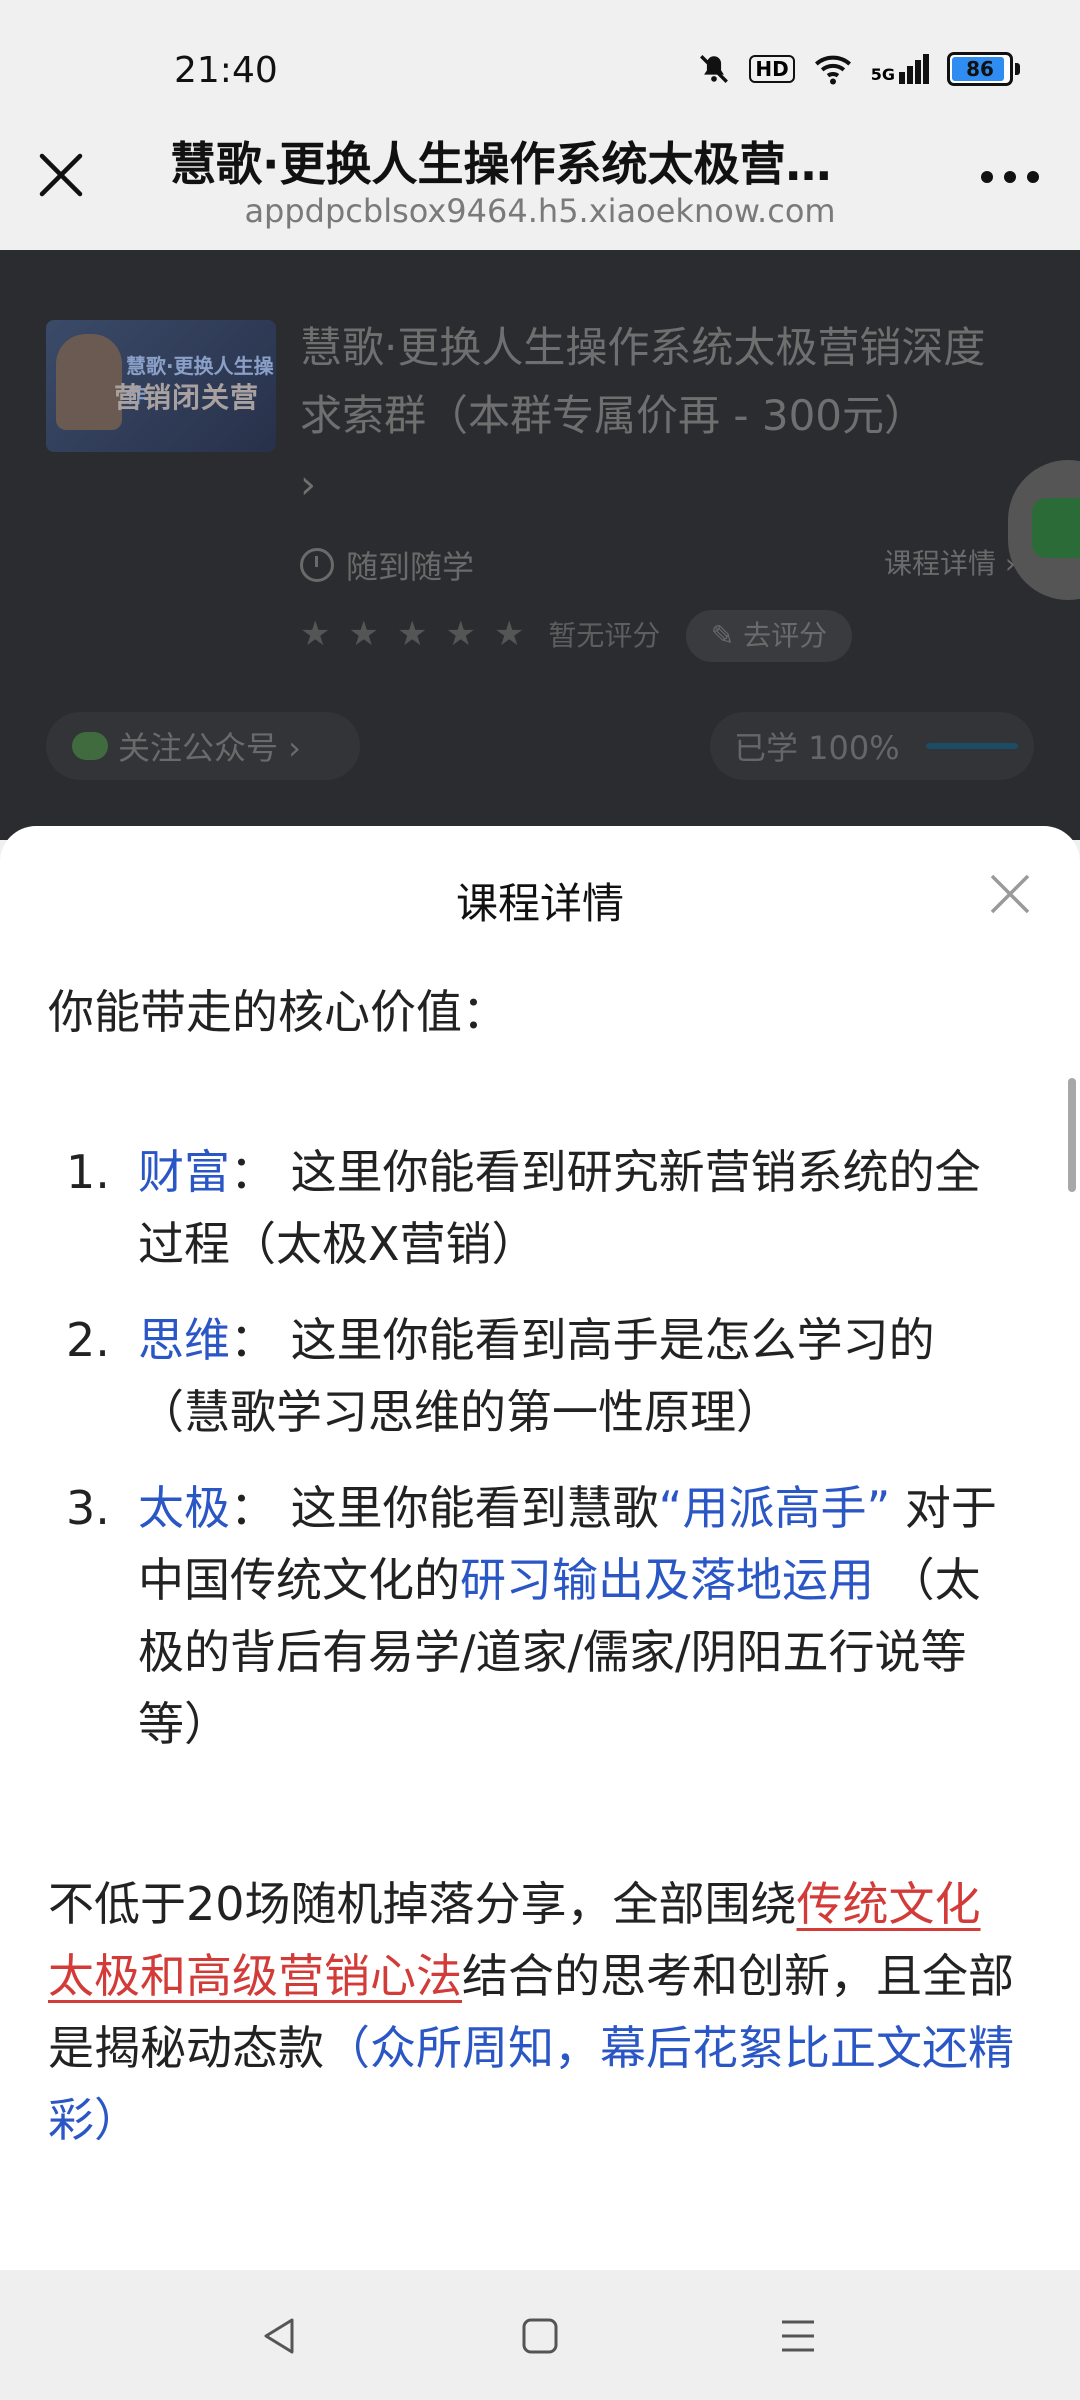 This screenshot has height=2400, width=1080. I want to click on item-text: ： 这里你能看到研究新营销系统的全过程（太极X营销）, so click(559, 1208).